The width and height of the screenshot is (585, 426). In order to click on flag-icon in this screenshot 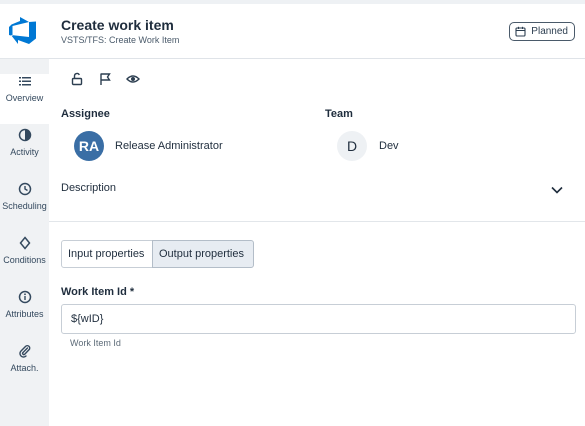, I will do `click(105, 79)`.